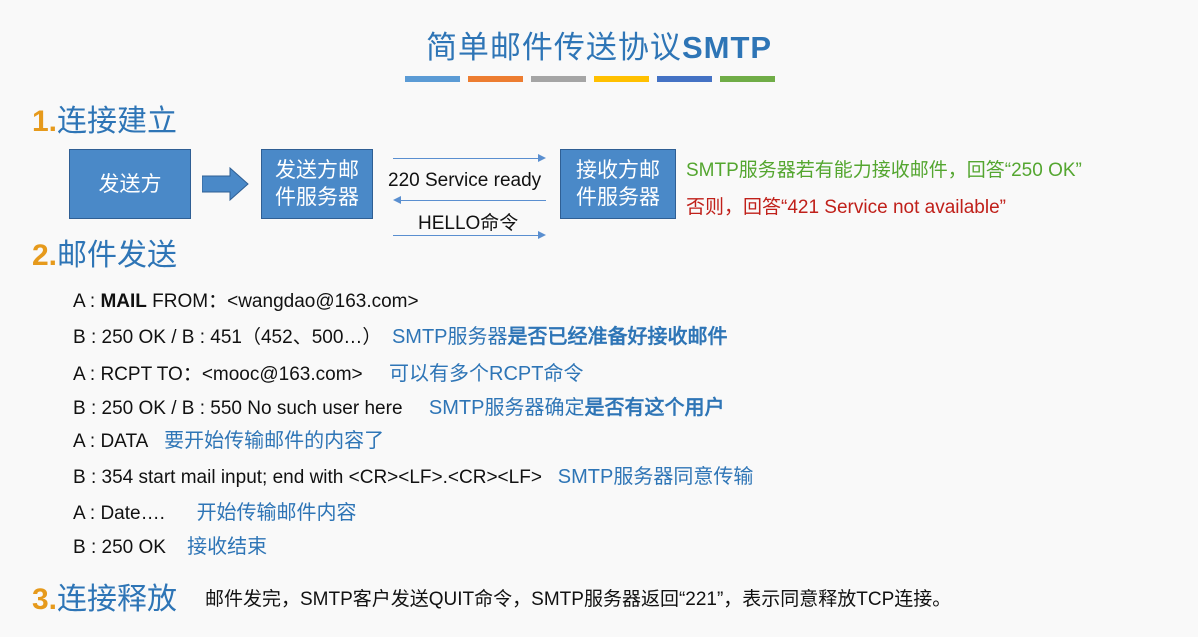 Image resolution: width=1198 pixels, height=637 pixels. What do you see at coordinates (45, 121) in the screenshot?
I see `section-1-num: 1.` at bounding box center [45, 121].